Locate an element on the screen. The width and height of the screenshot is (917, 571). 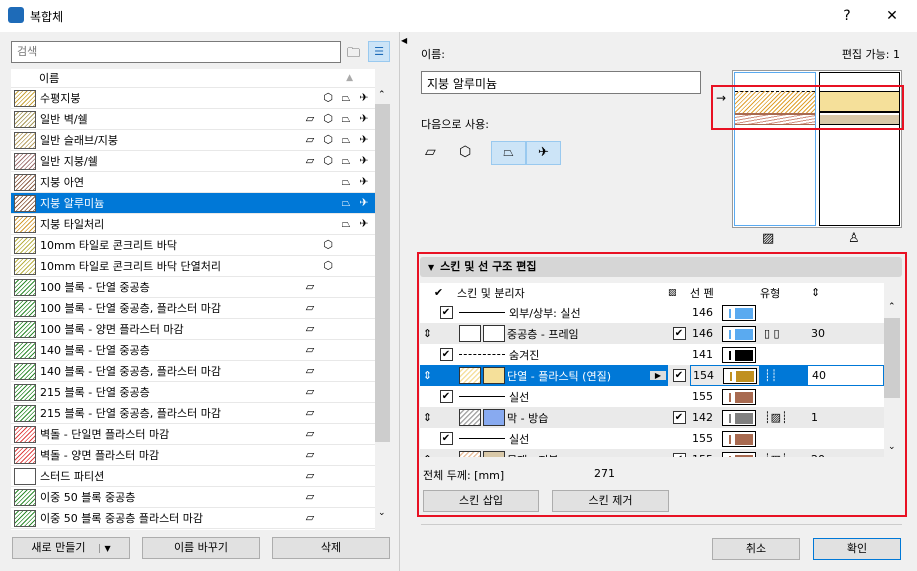
list-item: 지붕 아연 ⏢ ✈ is located at coordinates (193, 182).